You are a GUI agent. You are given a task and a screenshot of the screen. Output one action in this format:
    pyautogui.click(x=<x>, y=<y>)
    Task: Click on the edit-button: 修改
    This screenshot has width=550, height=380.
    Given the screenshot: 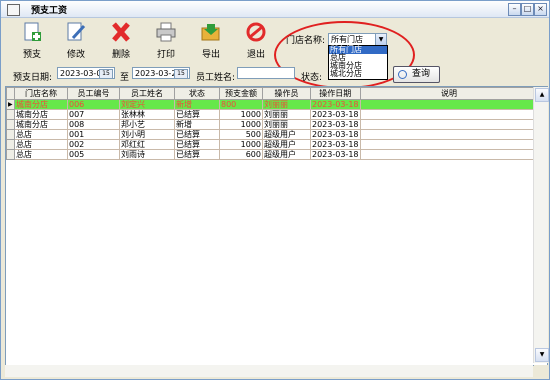 What is the action you would take?
    pyautogui.click(x=76, y=42)
    